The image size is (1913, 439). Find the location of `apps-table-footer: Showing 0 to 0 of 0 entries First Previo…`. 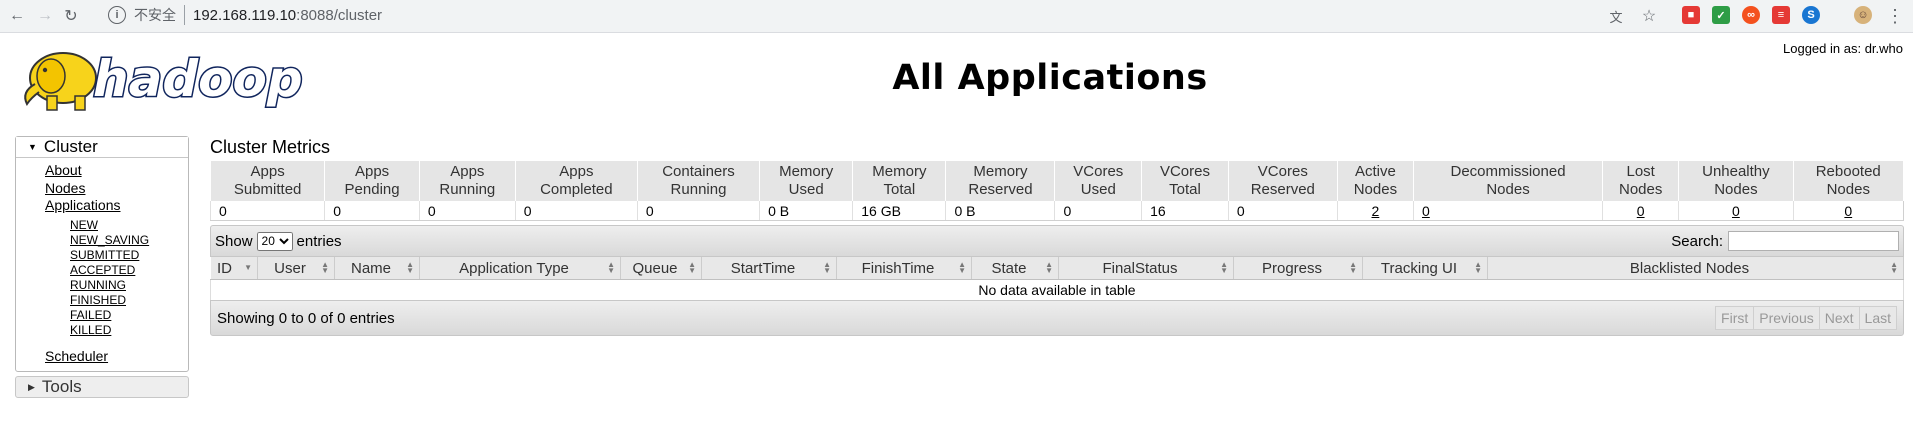

apps-table-footer: Showing 0 to 0 of 0 entries First Previo… is located at coordinates (1057, 318).